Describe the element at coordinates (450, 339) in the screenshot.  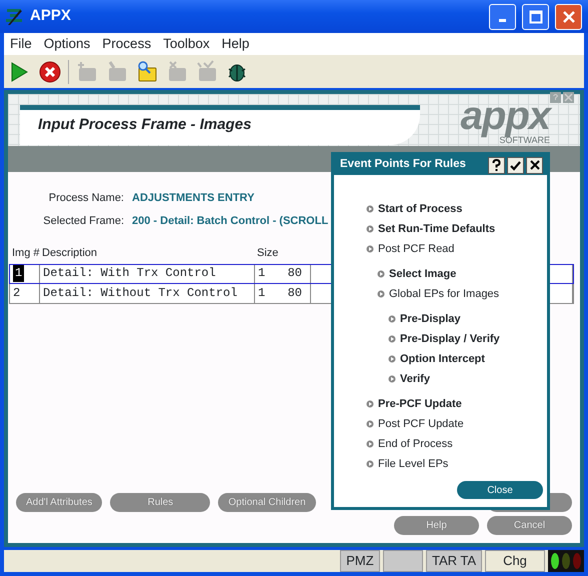
I see `event-point-link: Pre-Display / Verify` at that location.